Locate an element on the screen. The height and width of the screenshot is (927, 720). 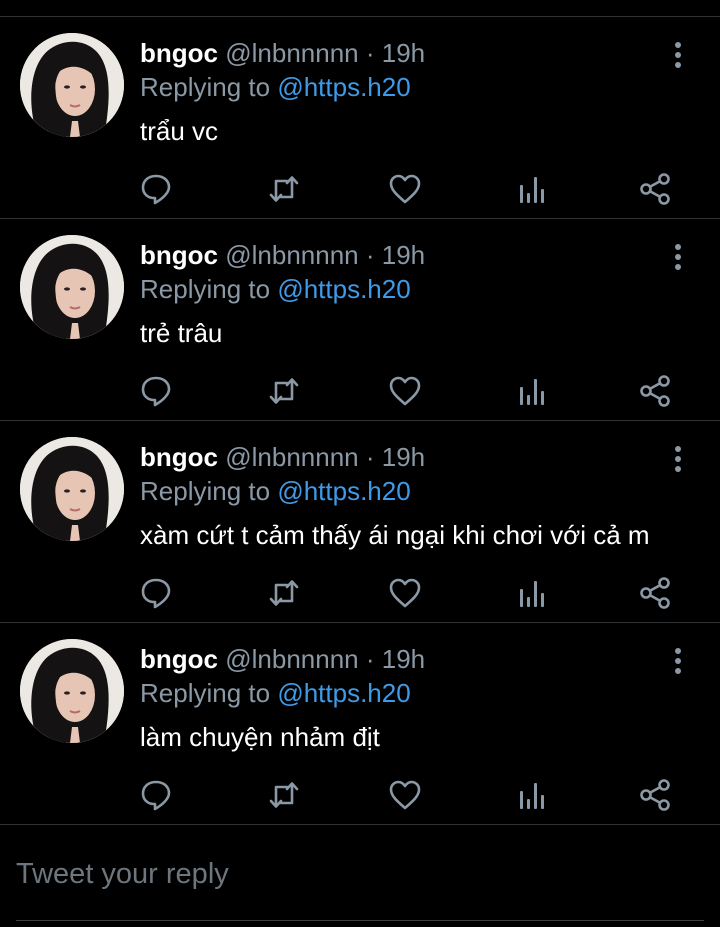
tweet-text: làm chuyện nhảm địt is located at coordinates (260, 737).